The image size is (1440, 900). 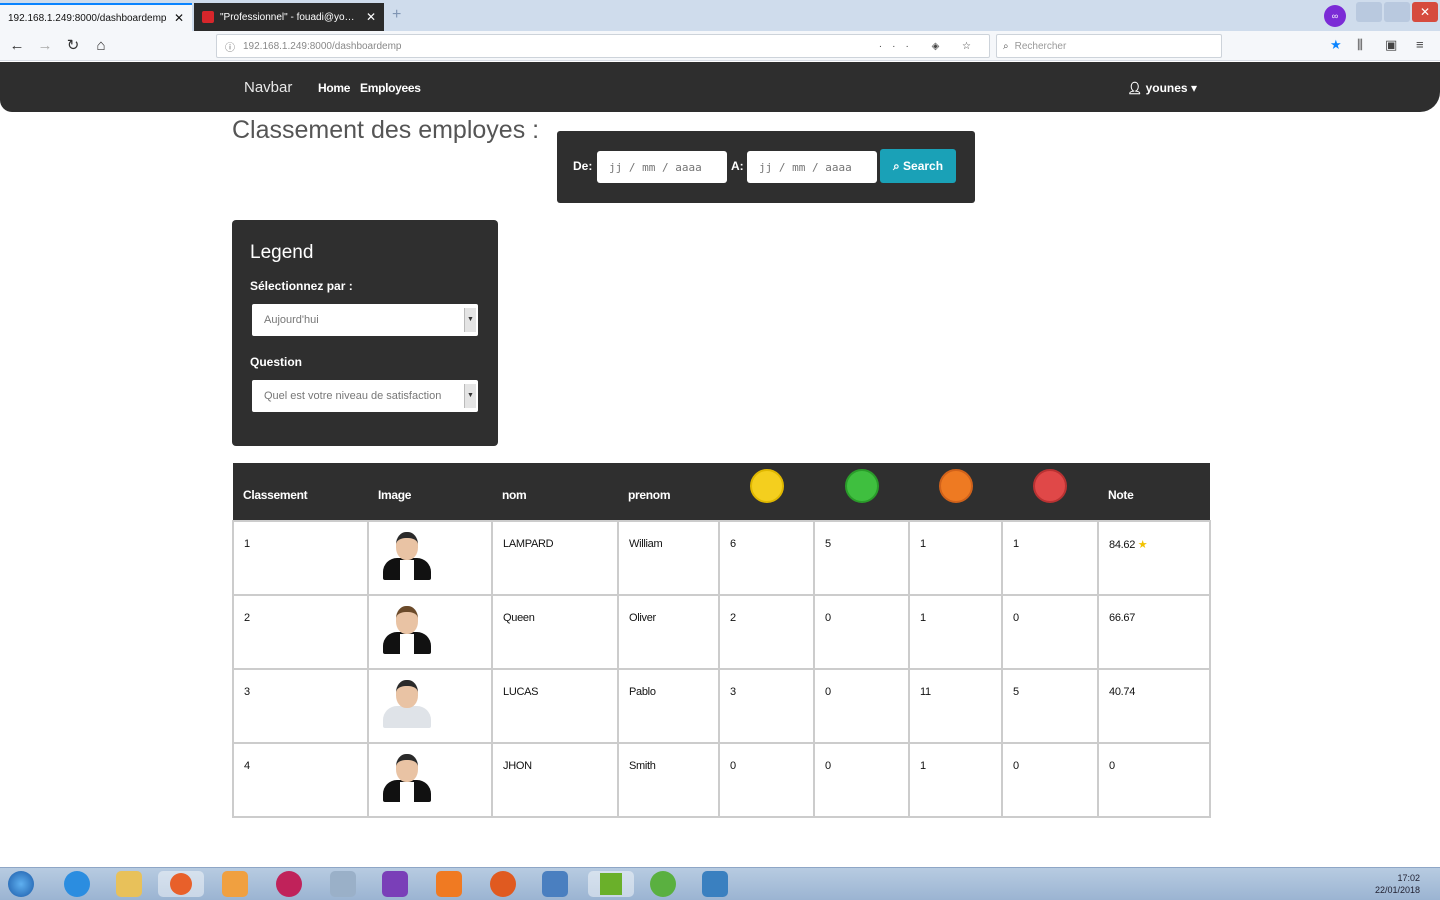 What do you see at coordinates (1360, 45) in the screenshot?
I see `library-icon: ⫼` at bounding box center [1360, 45].